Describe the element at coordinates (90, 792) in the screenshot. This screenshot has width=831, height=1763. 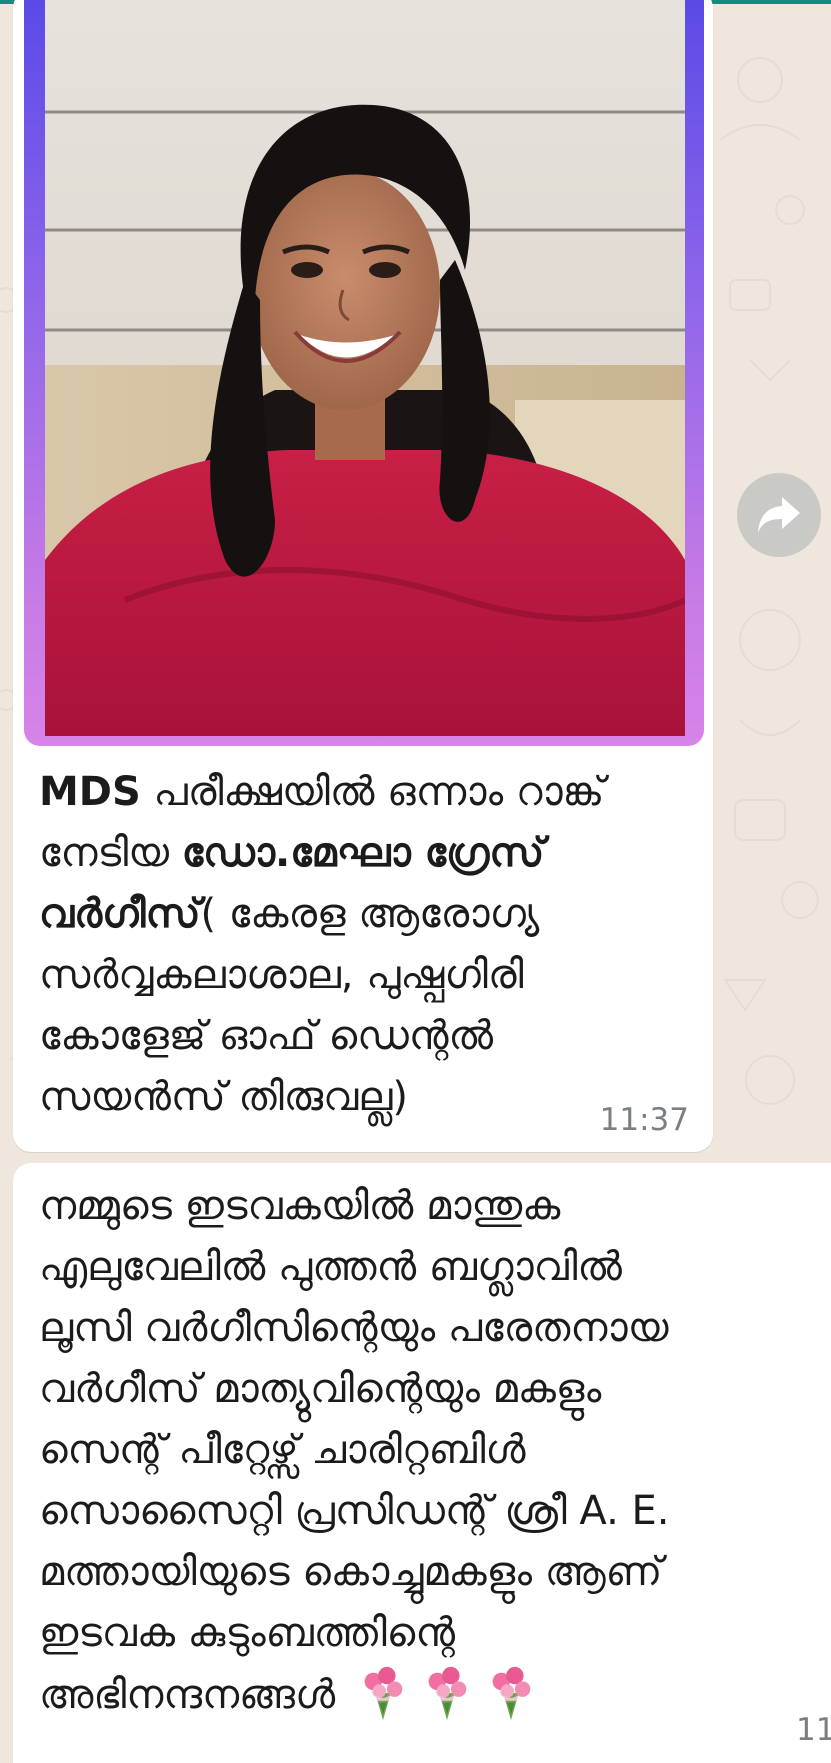
I see `caption-bold-exam: MDS` at that location.